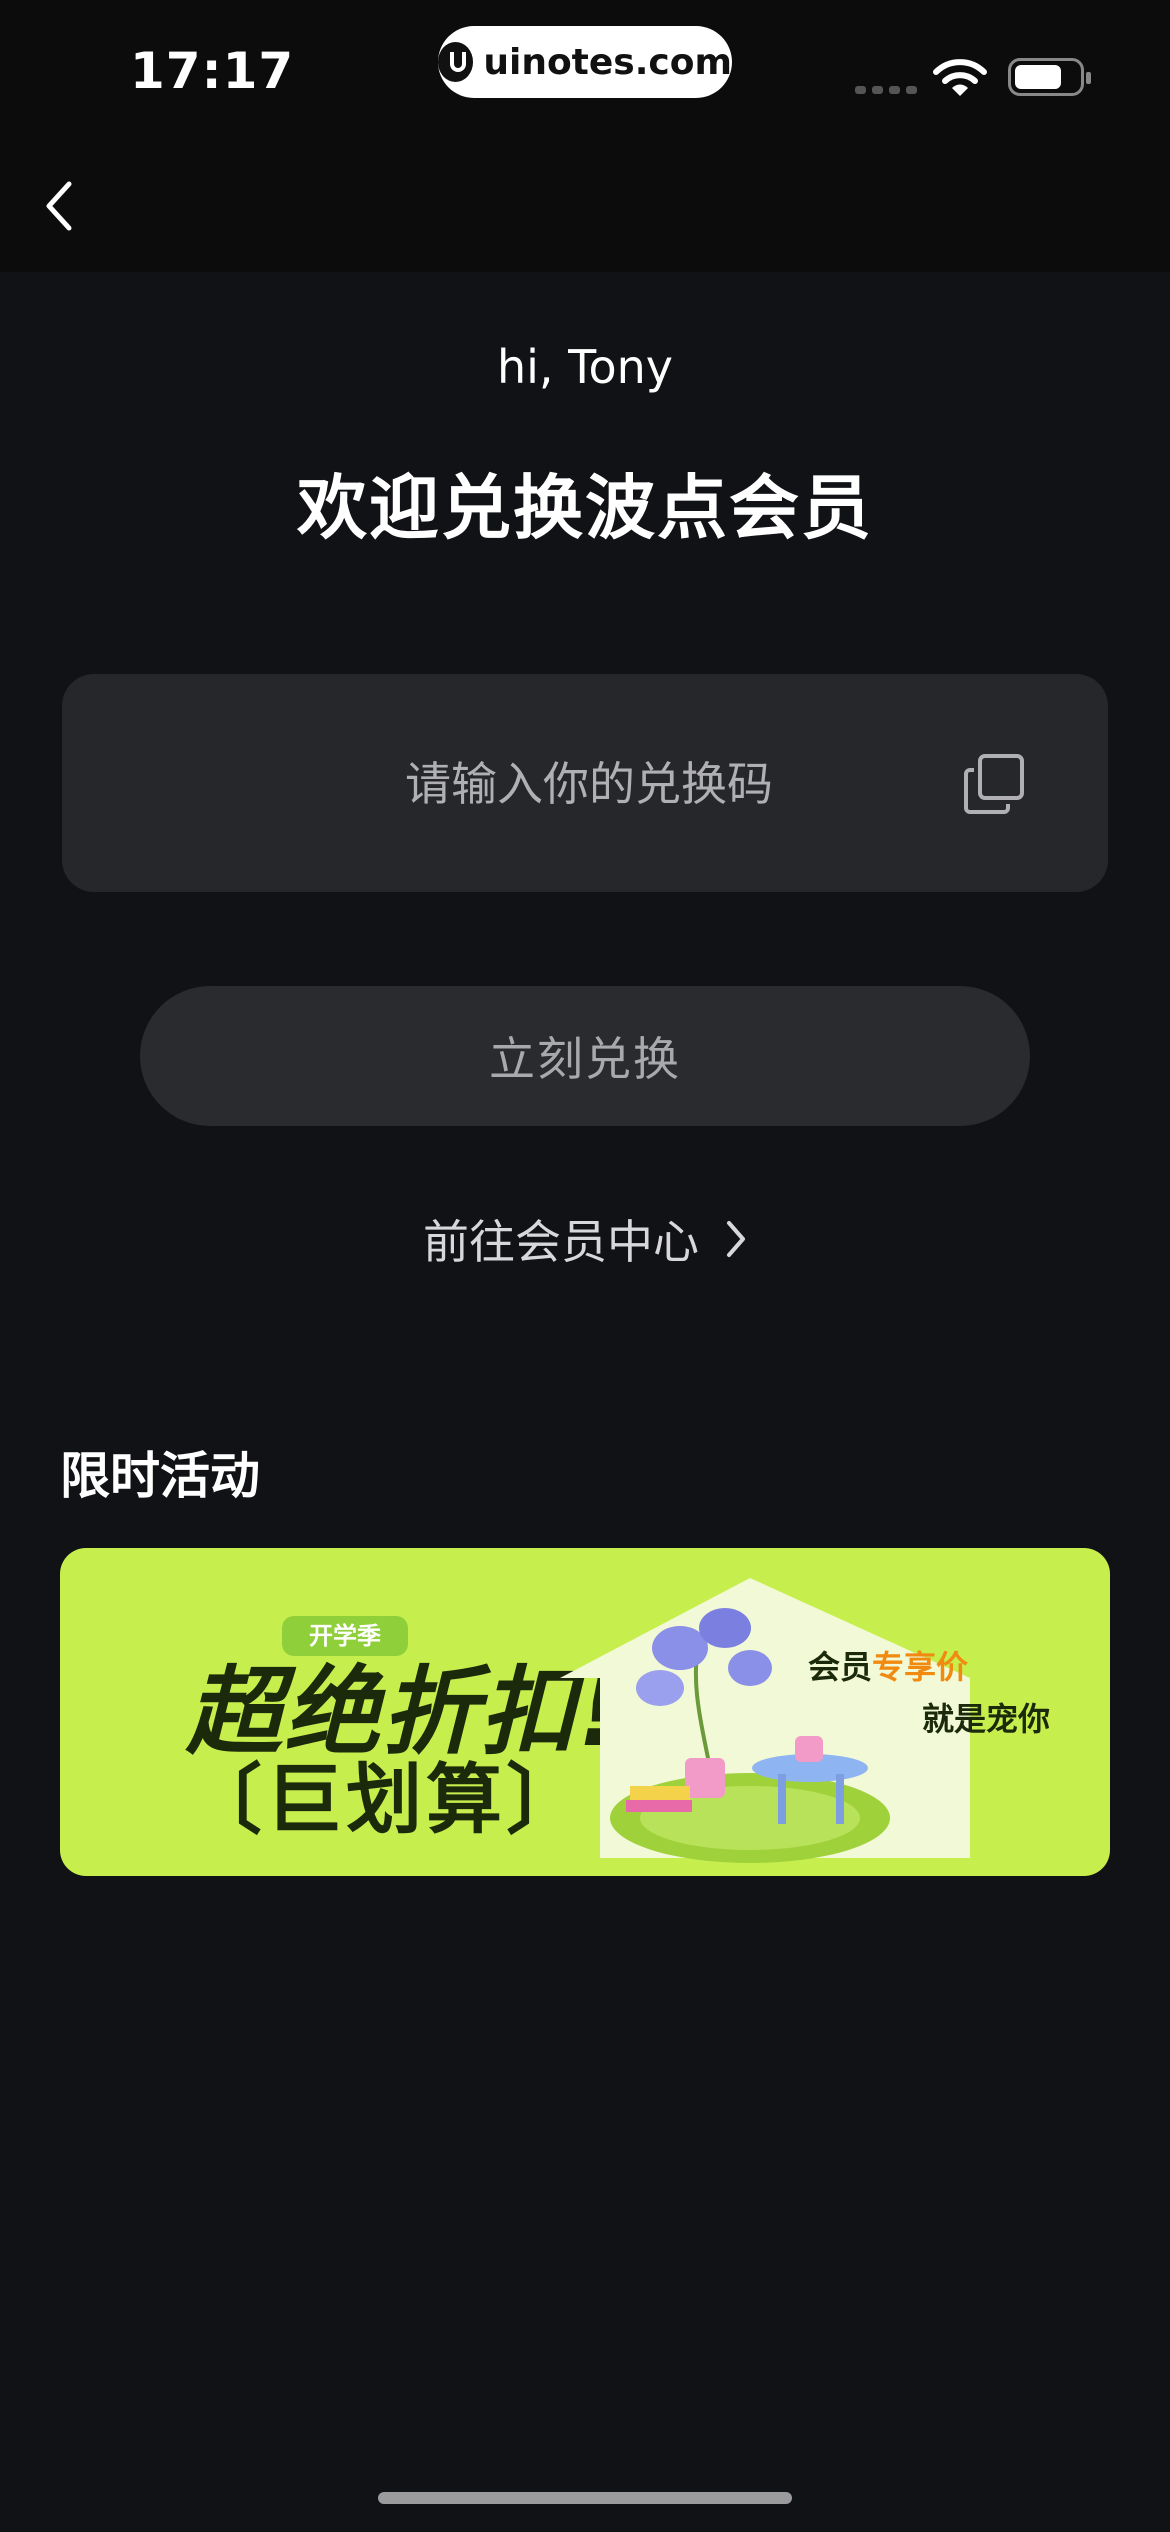  Describe the element at coordinates (585, 2498) in the screenshot. I see `home-indicator` at that location.